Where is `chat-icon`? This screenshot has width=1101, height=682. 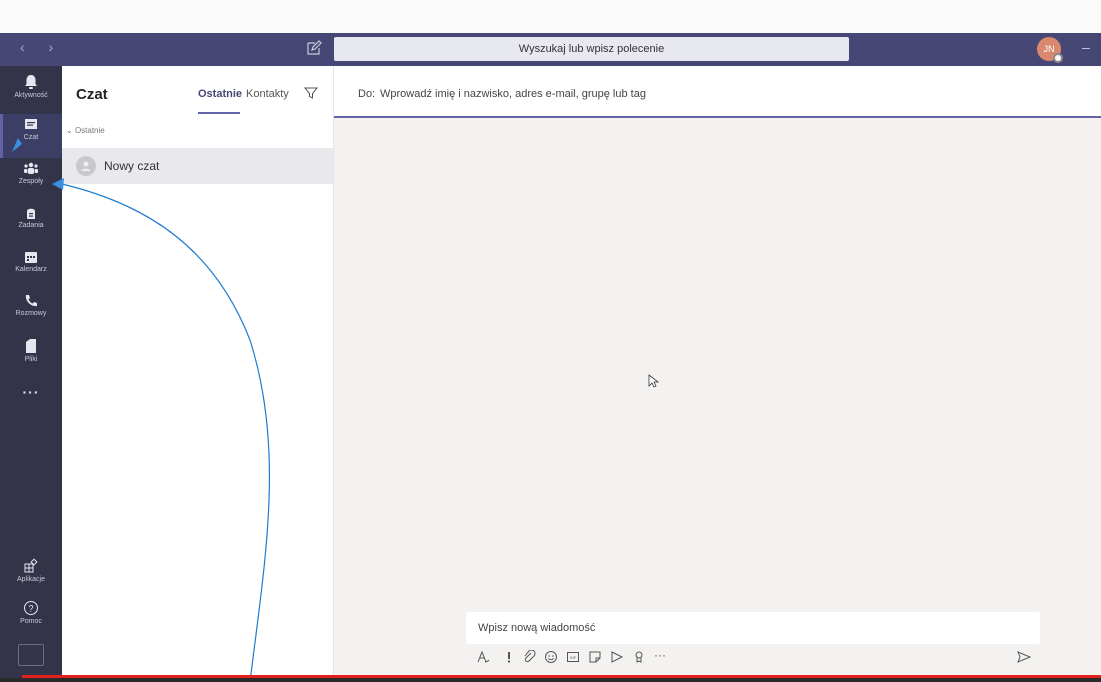
chat-icon is located at coordinates (31, 124).